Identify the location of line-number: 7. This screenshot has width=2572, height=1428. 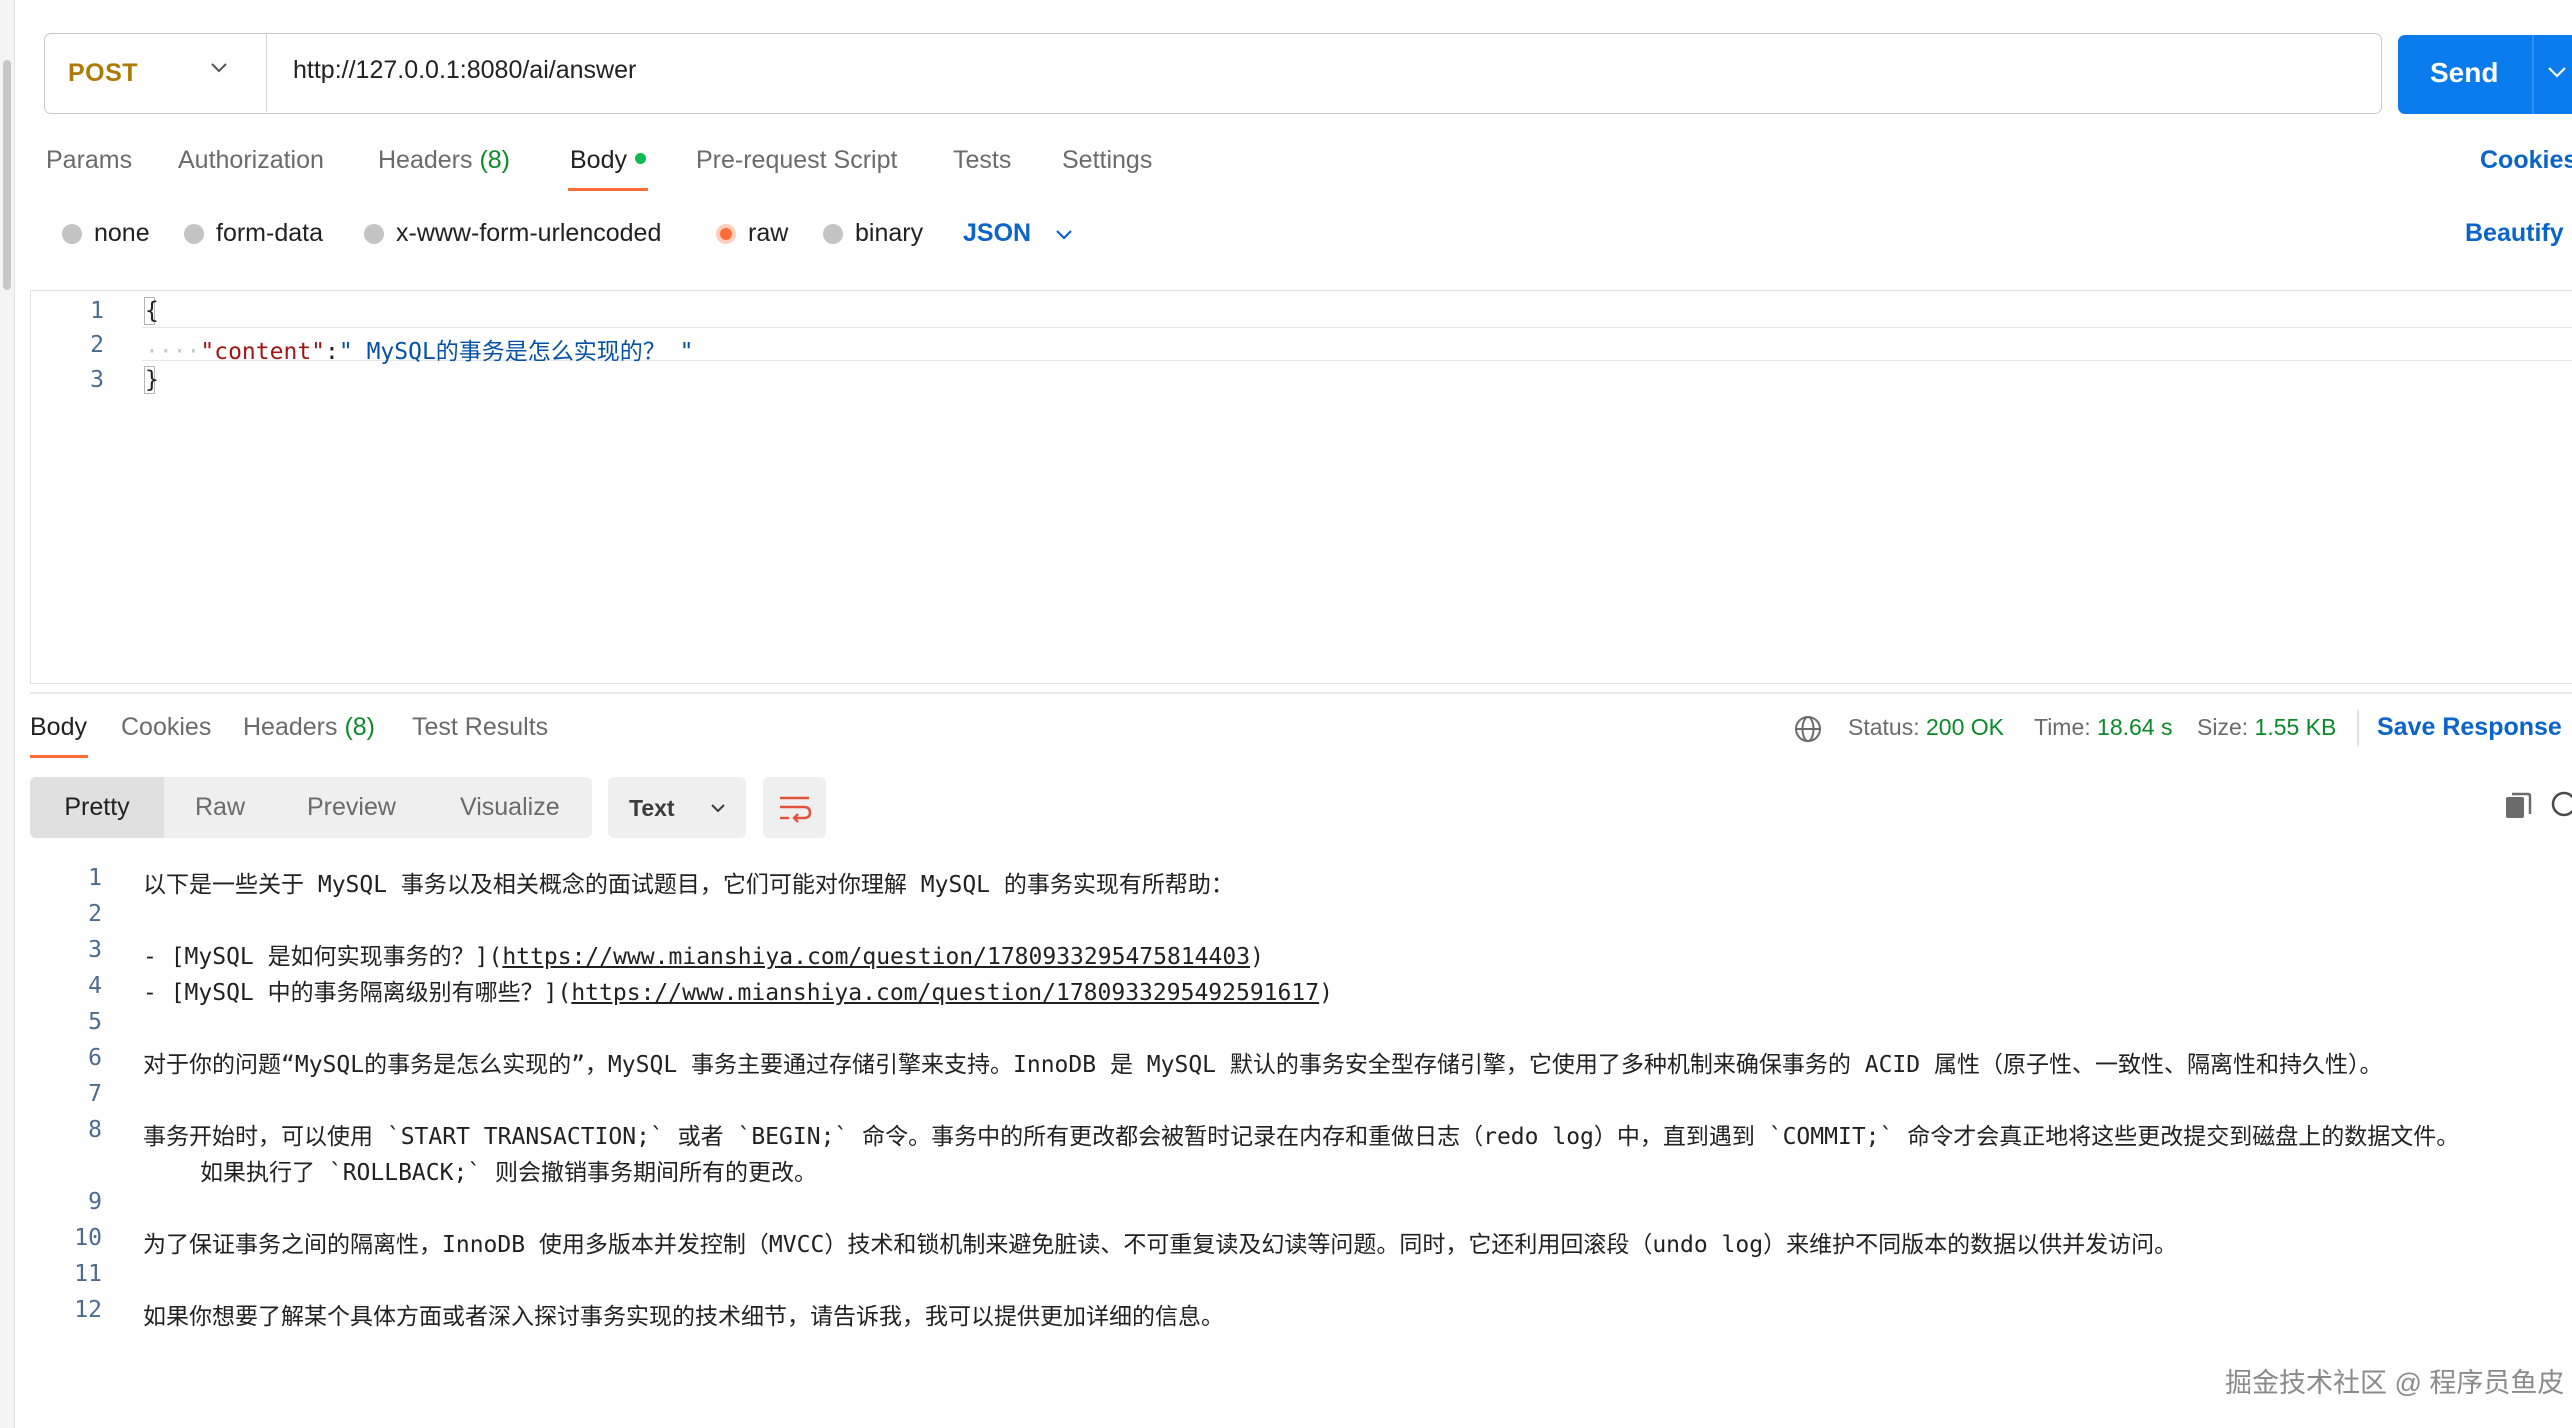
(95, 1094).